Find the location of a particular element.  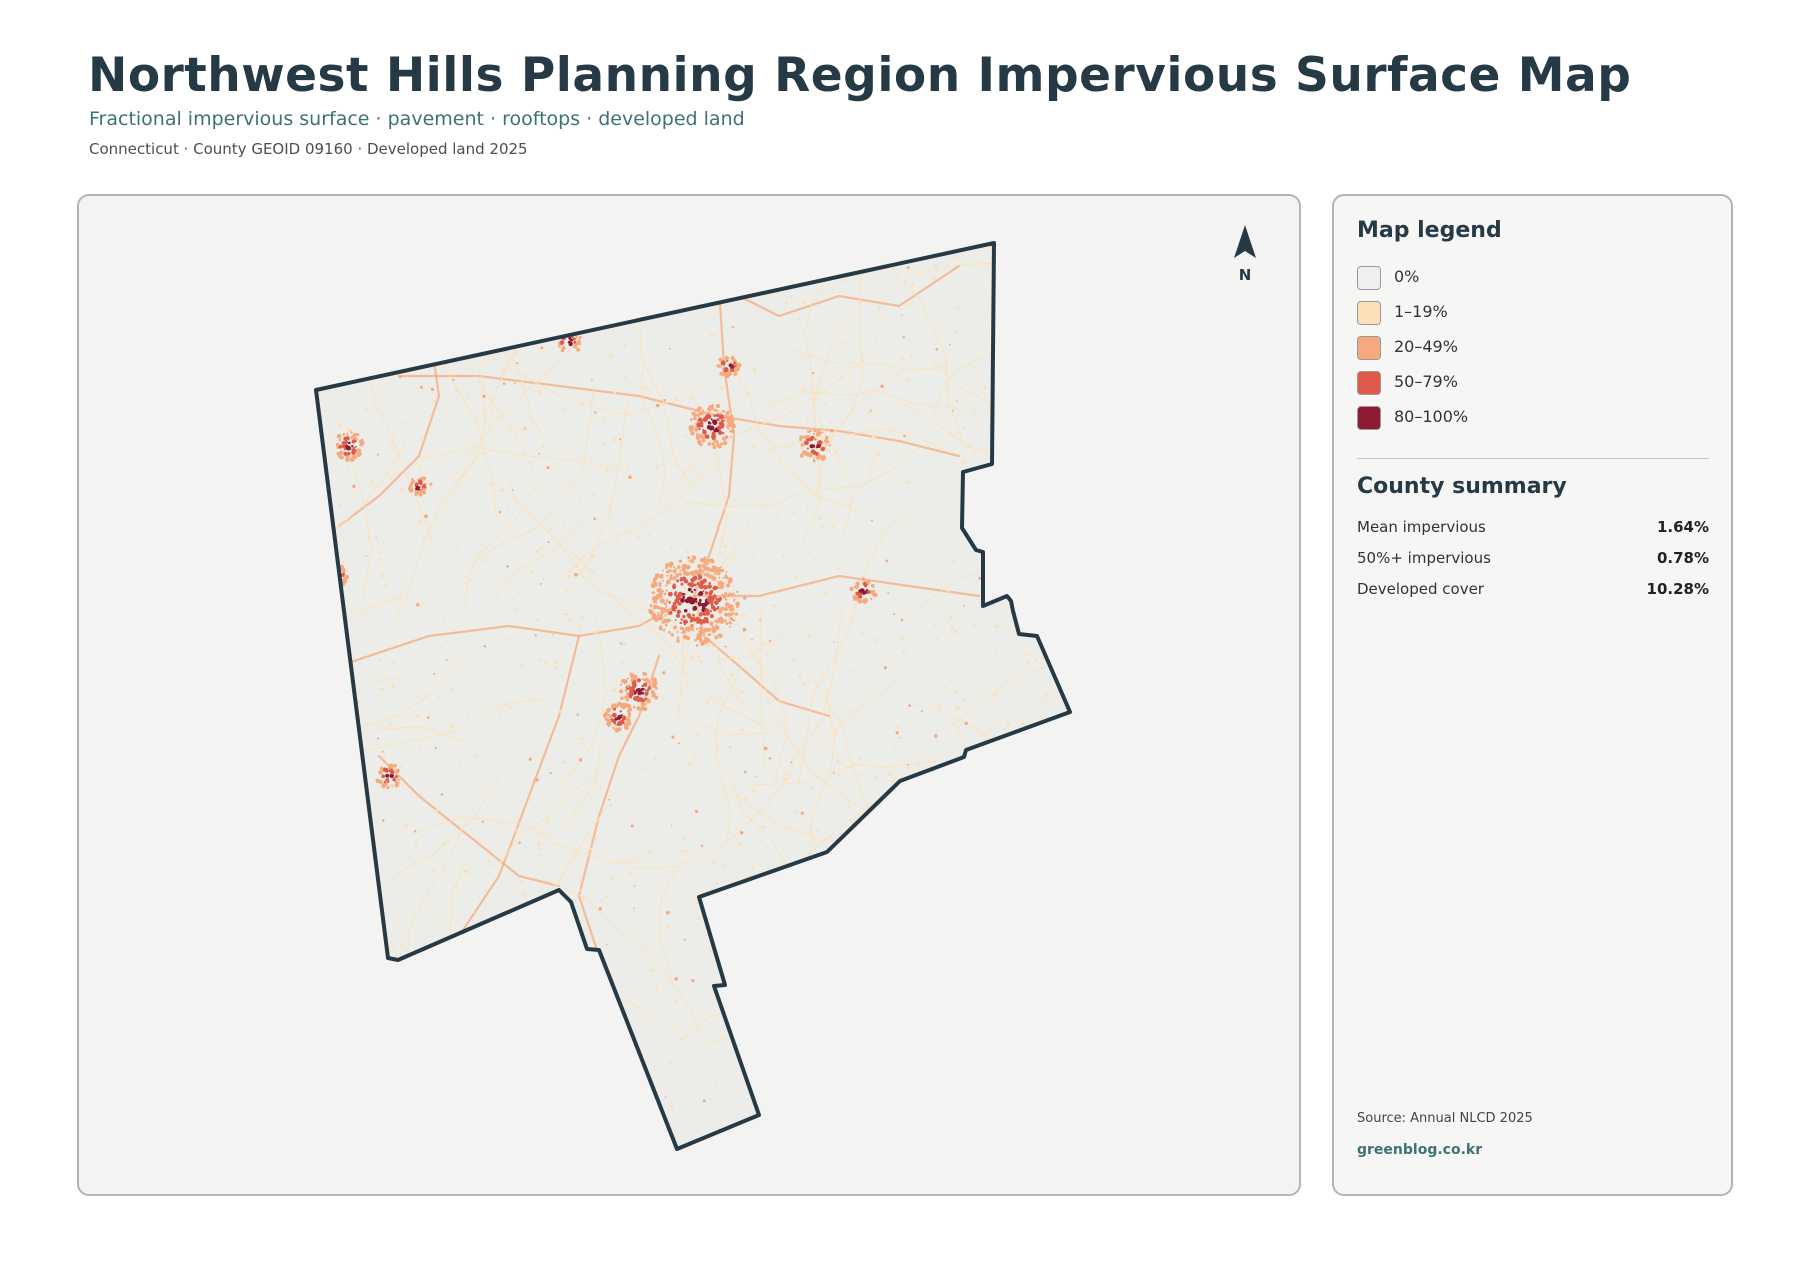

legend-swatch is located at coordinates (1369, 313).